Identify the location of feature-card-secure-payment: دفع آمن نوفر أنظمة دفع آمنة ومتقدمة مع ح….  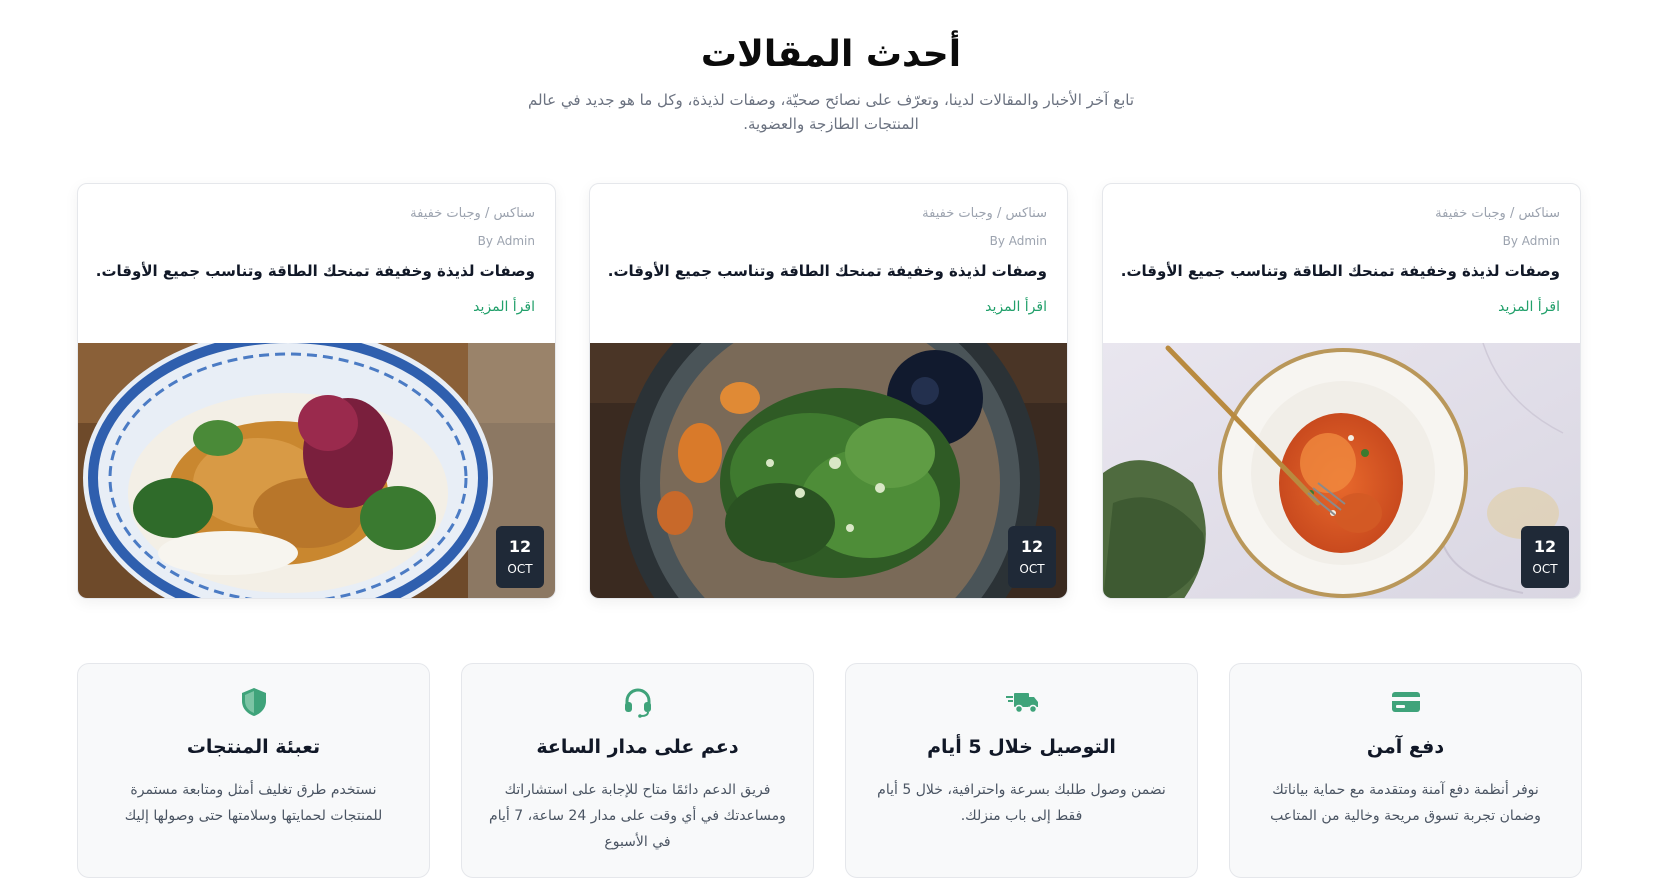
(1405, 770).